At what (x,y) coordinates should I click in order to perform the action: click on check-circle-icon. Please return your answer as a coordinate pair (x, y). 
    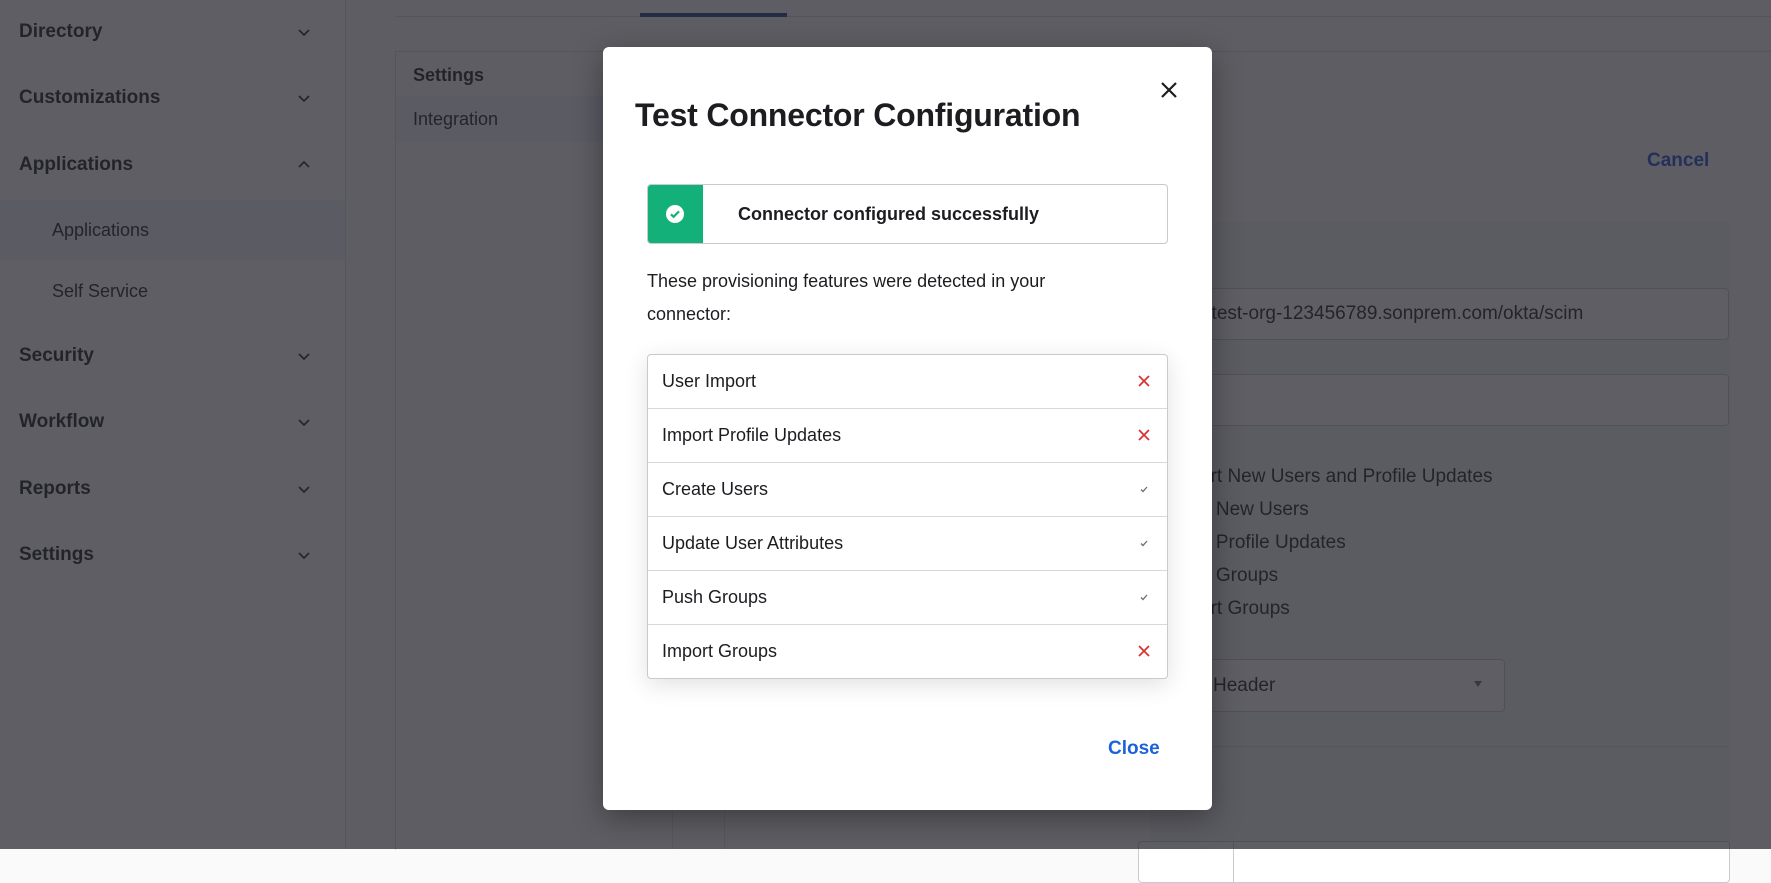
    Looking at the image, I should click on (675, 214).